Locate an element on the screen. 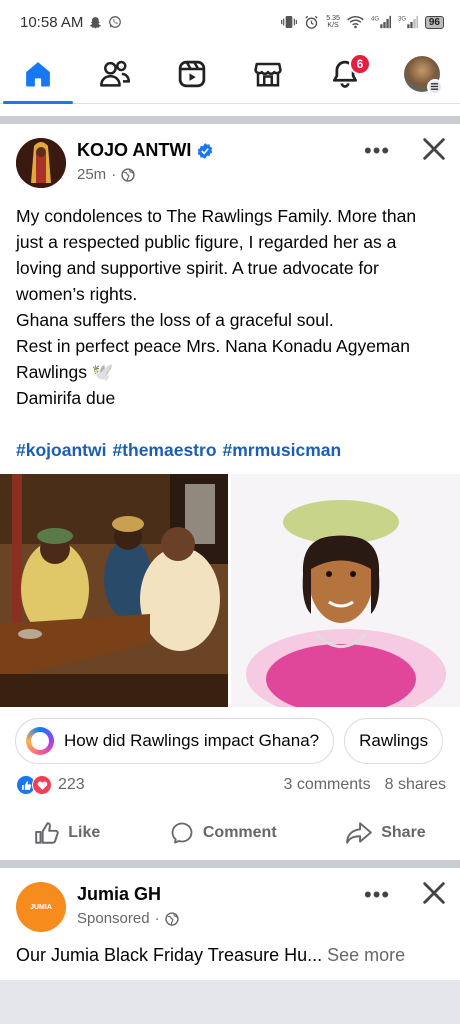 This screenshot has width=460, height=1024. signal-4g-icon: 4G is located at coordinates (381, 22).